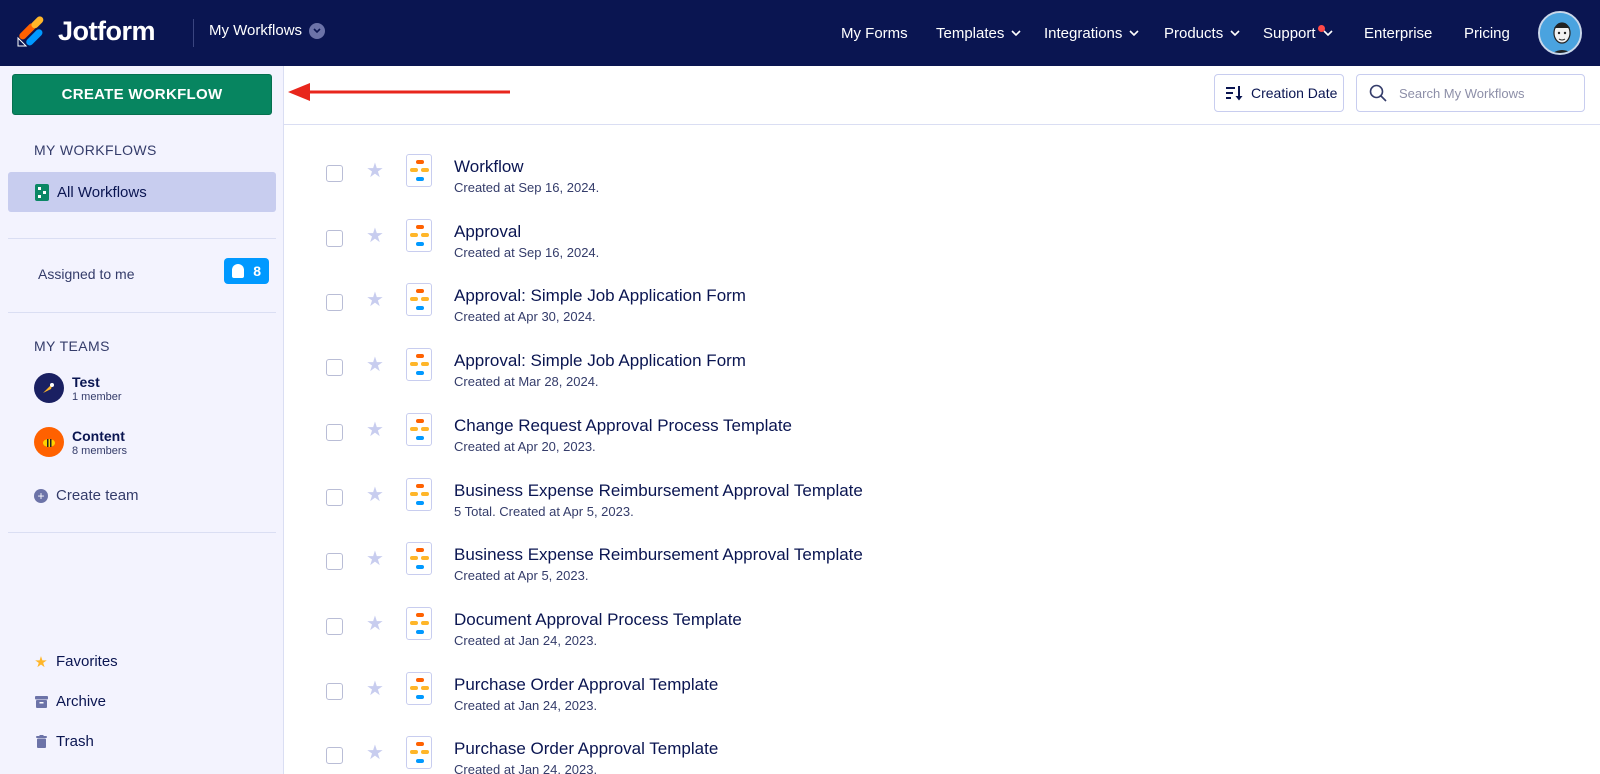  What do you see at coordinates (1560, 33) in the screenshot?
I see `user-avatar` at bounding box center [1560, 33].